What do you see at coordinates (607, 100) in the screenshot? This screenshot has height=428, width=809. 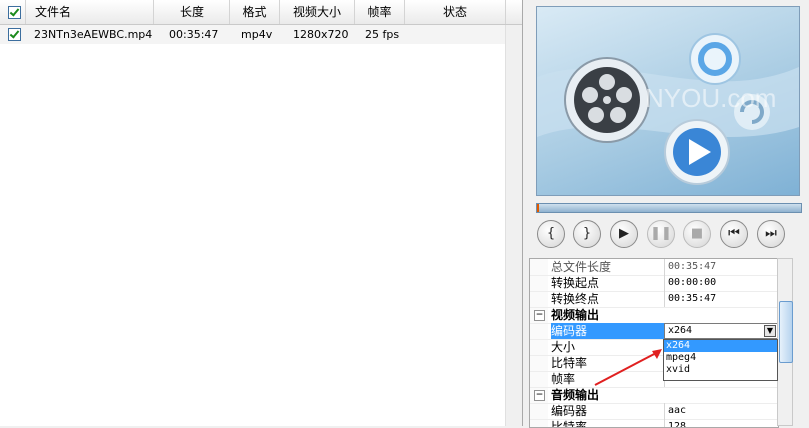 I see `film-reel-icon` at bounding box center [607, 100].